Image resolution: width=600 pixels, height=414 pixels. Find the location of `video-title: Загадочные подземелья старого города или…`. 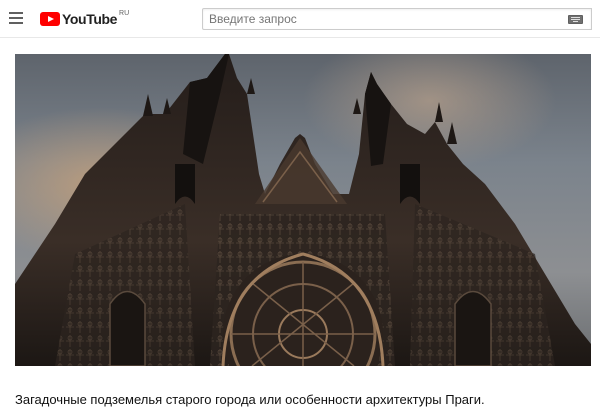

video-title: Загадочные подземелья старого города или… is located at coordinates (300, 399).